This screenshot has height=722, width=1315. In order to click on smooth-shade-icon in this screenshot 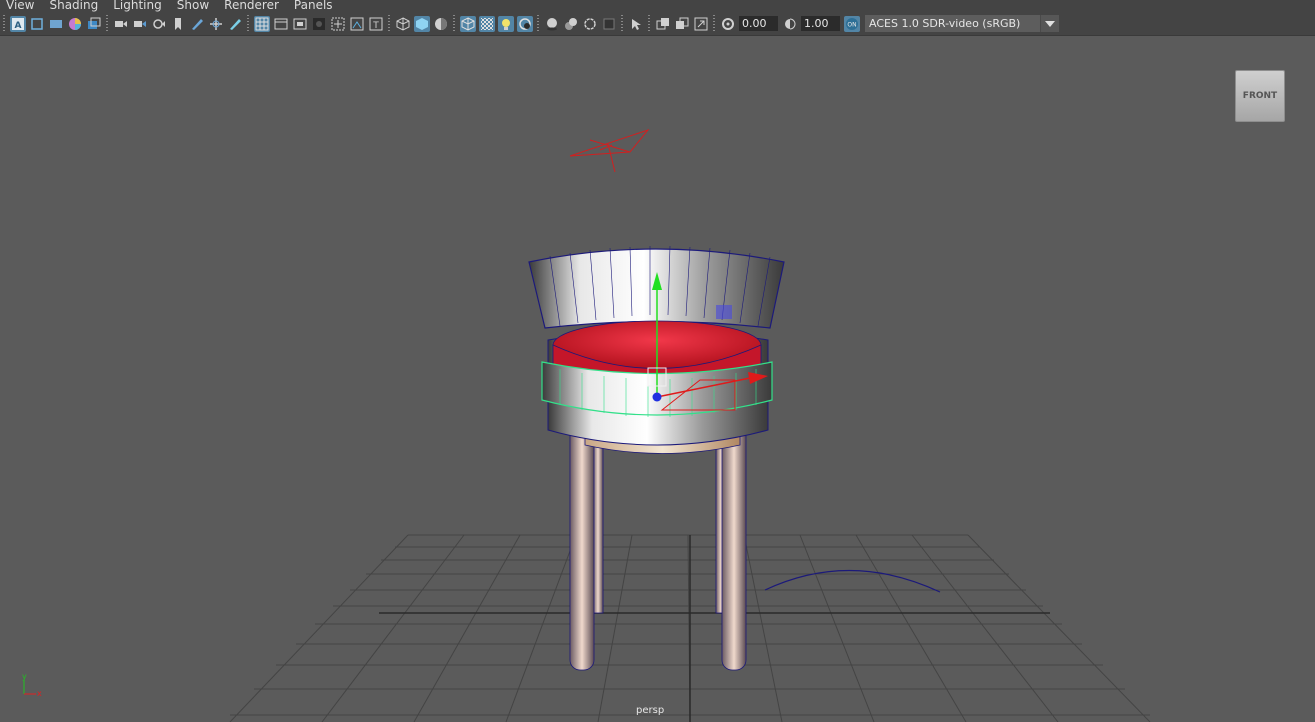, I will do `click(421, 23)`.